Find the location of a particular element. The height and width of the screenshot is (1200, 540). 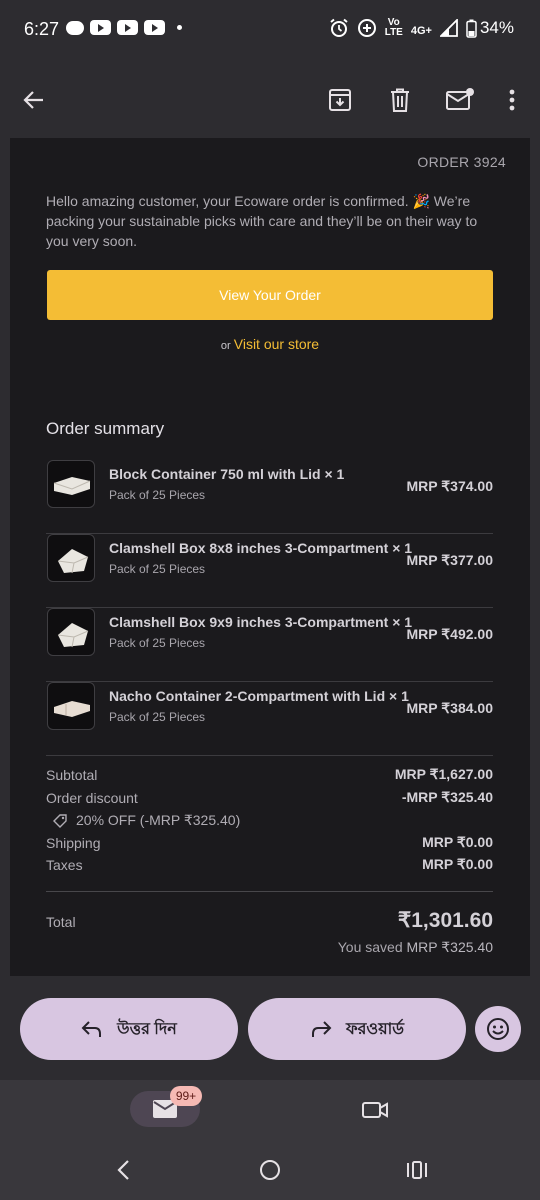

item-price: MRP ₹377.00 is located at coordinates (449, 560).